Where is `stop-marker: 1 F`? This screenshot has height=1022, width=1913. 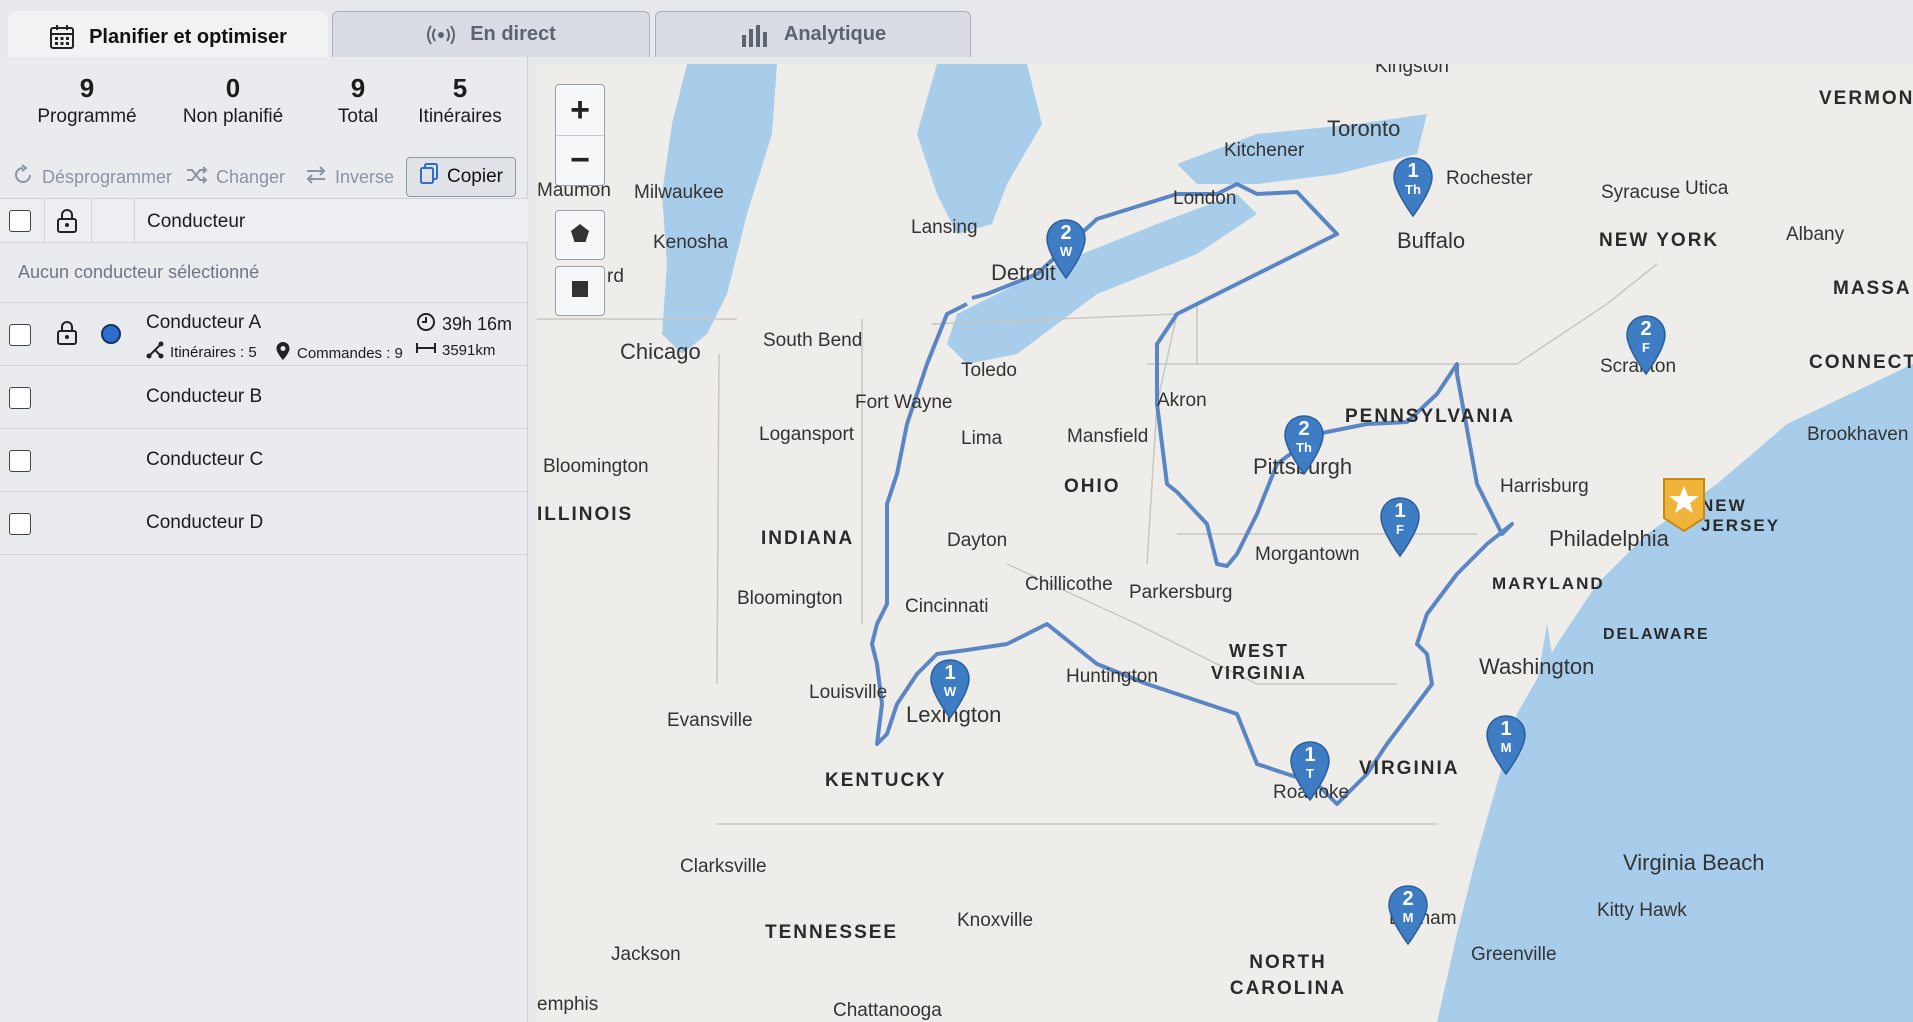
stop-marker: 1 F is located at coordinates (1400, 527).